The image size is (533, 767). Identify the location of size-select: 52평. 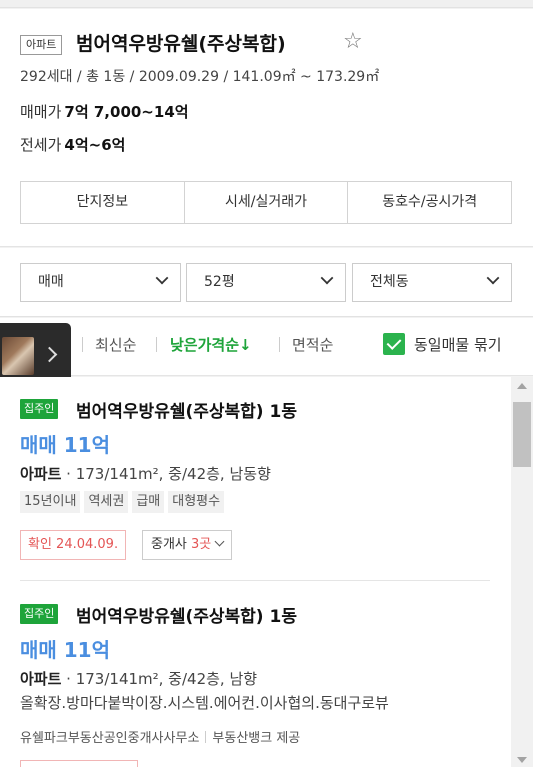
(266, 282).